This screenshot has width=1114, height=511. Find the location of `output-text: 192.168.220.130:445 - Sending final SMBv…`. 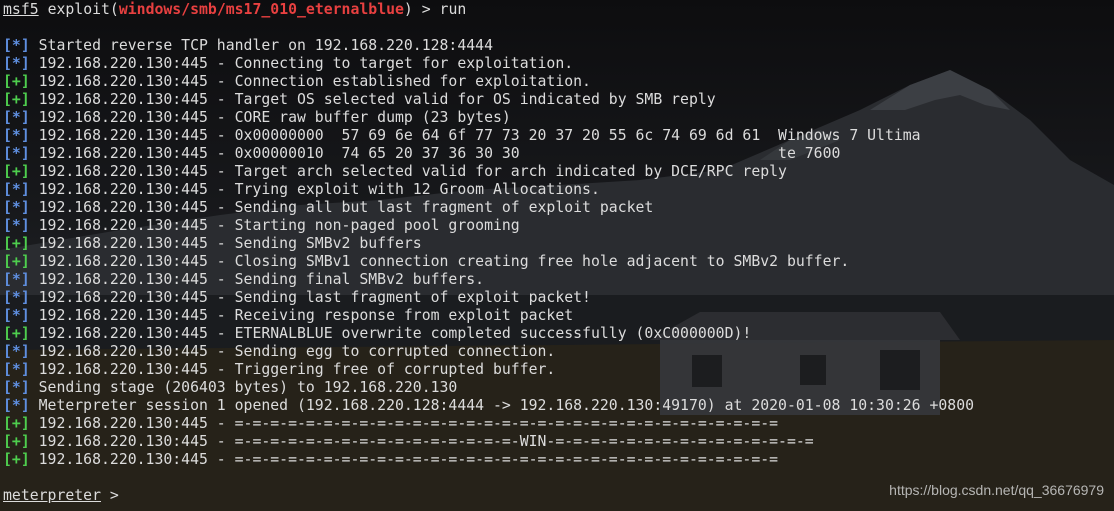

output-text: 192.168.220.130:445 - Sending final SMBv… is located at coordinates (257, 279).